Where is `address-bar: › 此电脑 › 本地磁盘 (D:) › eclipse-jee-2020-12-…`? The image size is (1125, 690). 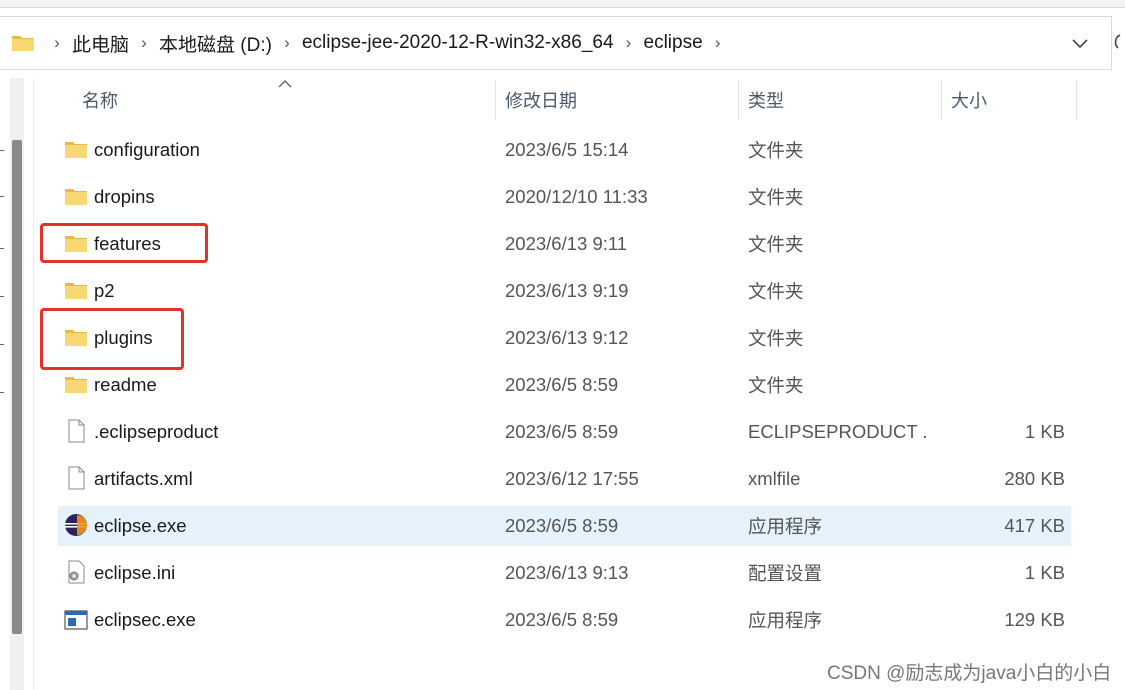
address-bar: › 此电脑 › 本地磁盘 (D:) › eclipse-jee-2020-12-… is located at coordinates (560, 43).